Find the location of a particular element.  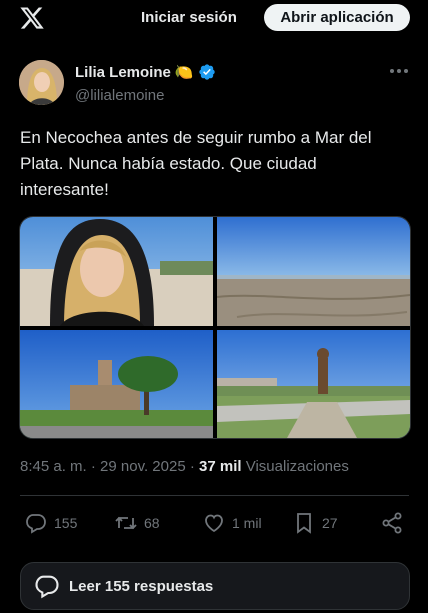

repost-button: 68 is located at coordinates (137, 523).